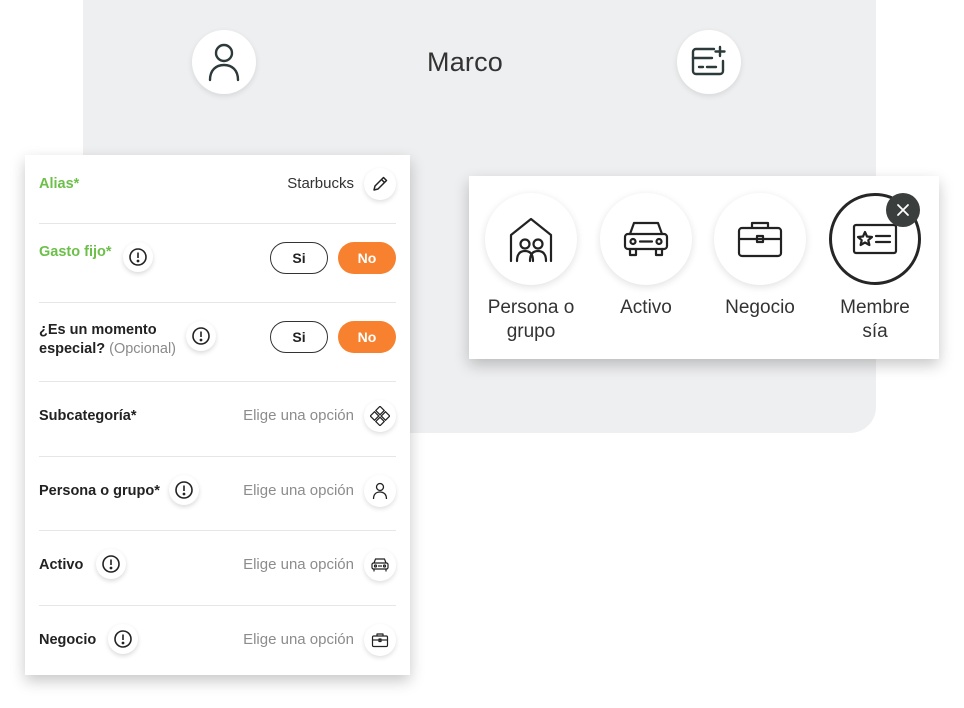 The height and width of the screenshot is (708, 964). I want to click on gasto-fijo-toggle: Si No, so click(333, 258).